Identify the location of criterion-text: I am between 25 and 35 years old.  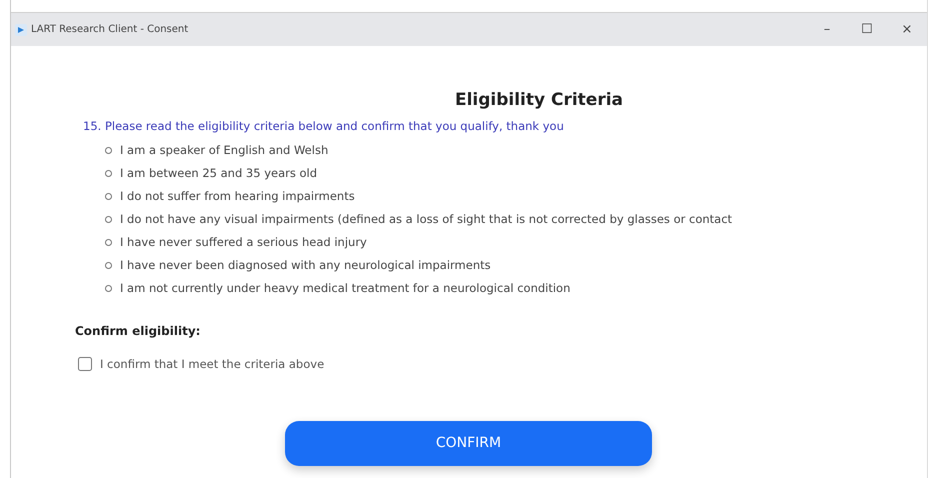
(219, 173).